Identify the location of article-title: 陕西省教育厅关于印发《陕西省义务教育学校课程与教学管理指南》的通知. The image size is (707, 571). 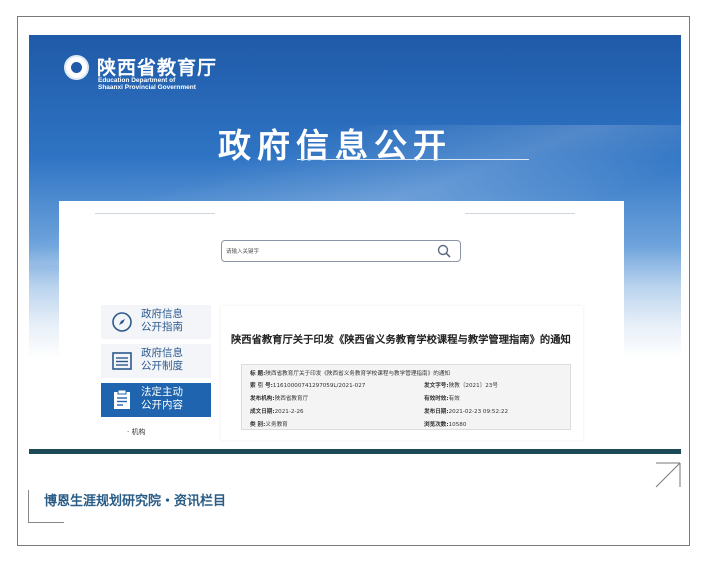
(401, 340).